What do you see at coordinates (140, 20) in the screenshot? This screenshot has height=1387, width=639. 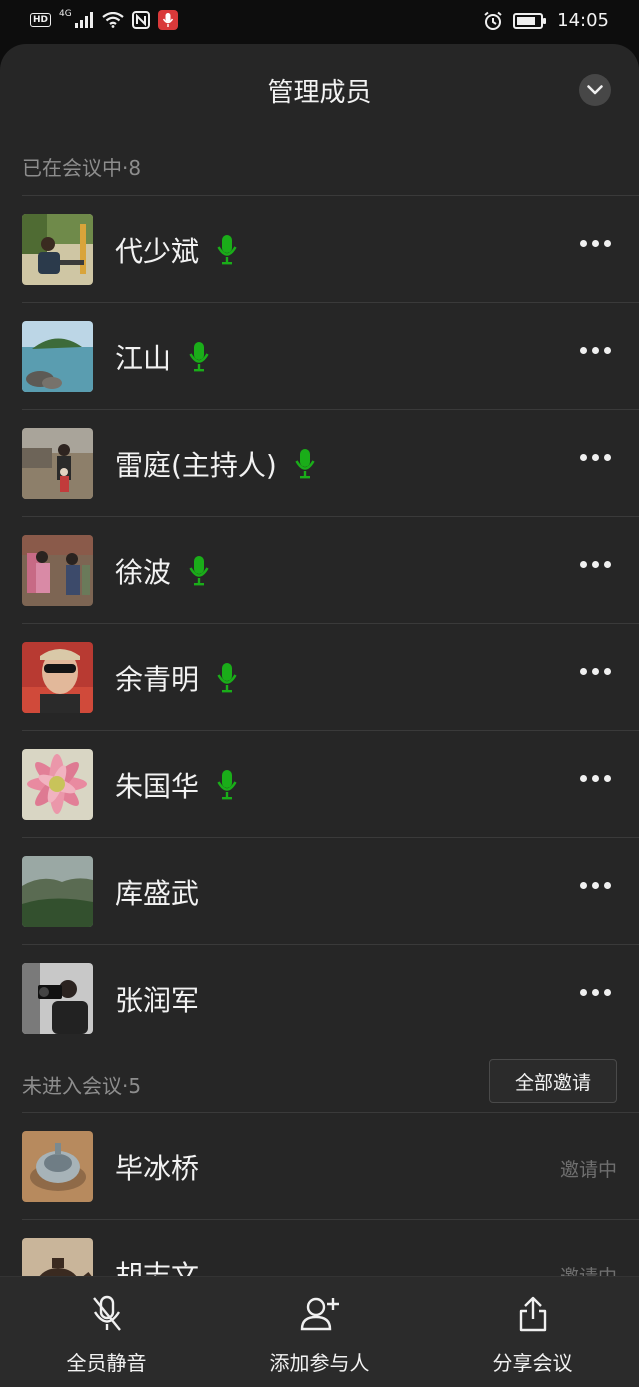 I see `nfc-icon` at bounding box center [140, 20].